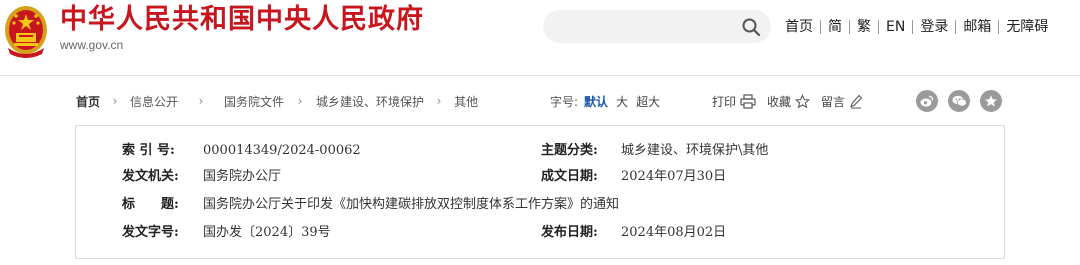  I want to click on doc-number-value: 国办发〔2024〕39号, so click(267, 232).